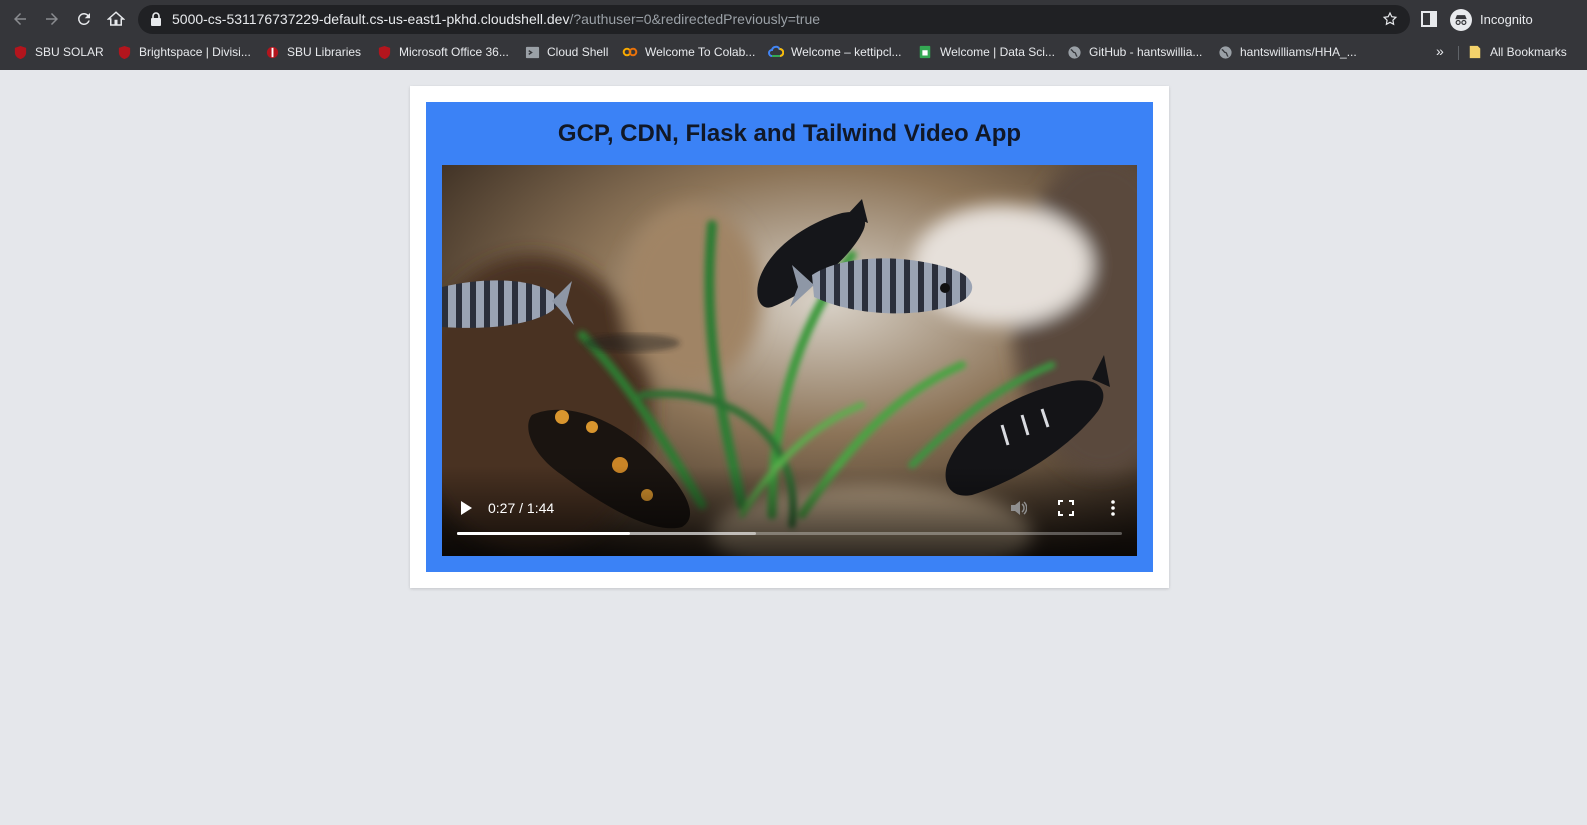 The height and width of the screenshot is (825, 1587). I want to click on bookmarks-overflow-button: », so click(1440, 51).